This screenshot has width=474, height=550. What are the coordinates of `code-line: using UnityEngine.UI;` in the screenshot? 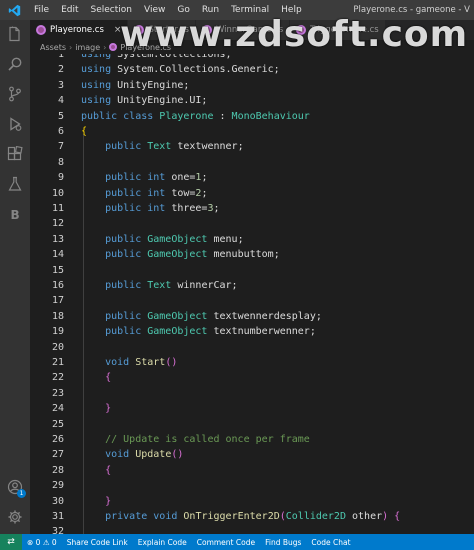 It's located at (144, 100).